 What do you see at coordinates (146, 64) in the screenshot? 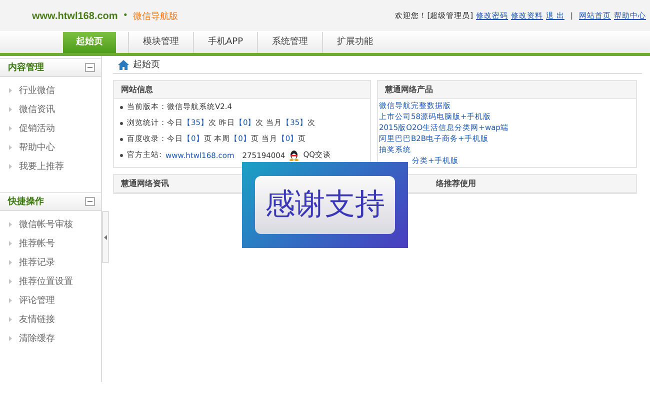
I see `breadcrumb-text: 起始页` at bounding box center [146, 64].